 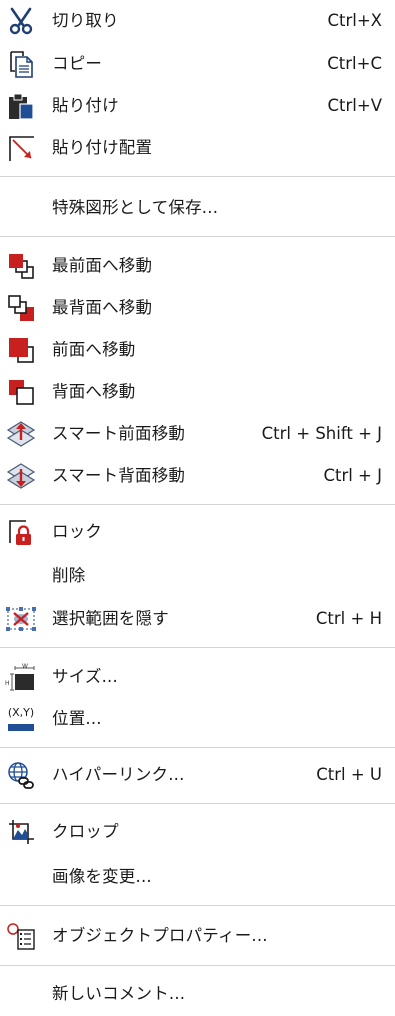 I want to click on bring-to-front-icon, so click(x=21, y=266).